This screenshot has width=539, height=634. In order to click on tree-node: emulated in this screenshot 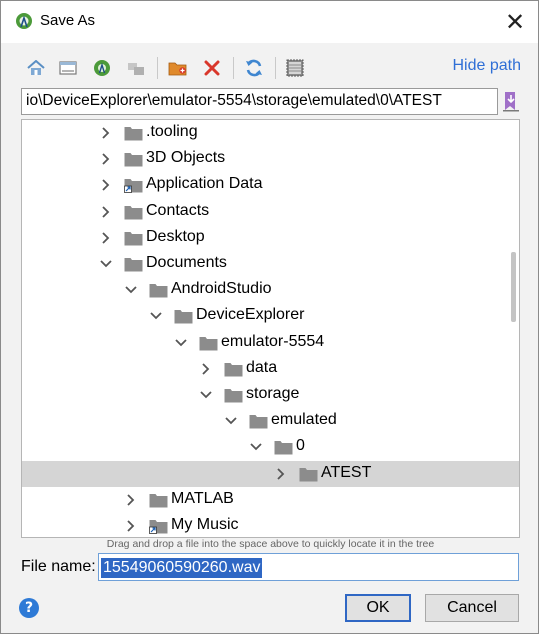, I will do `click(270, 421)`.